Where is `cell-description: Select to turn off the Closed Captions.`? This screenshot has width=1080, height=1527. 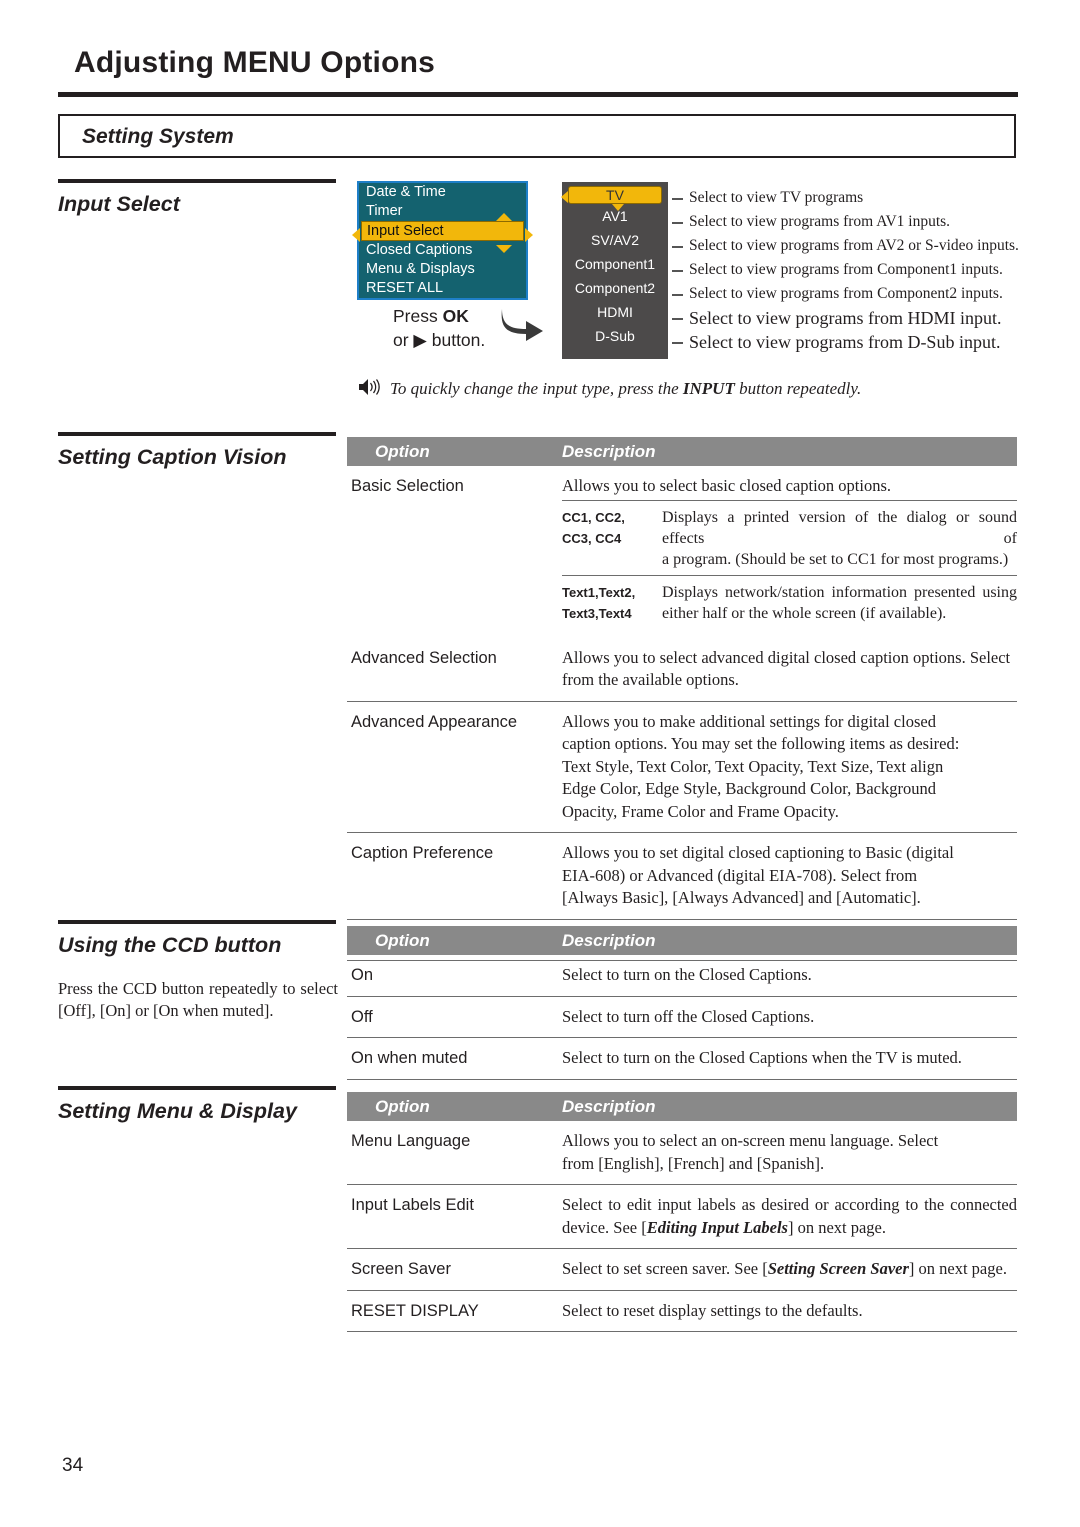 cell-description: Select to turn off the Closed Captions. is located at coordinates (688, 1016).